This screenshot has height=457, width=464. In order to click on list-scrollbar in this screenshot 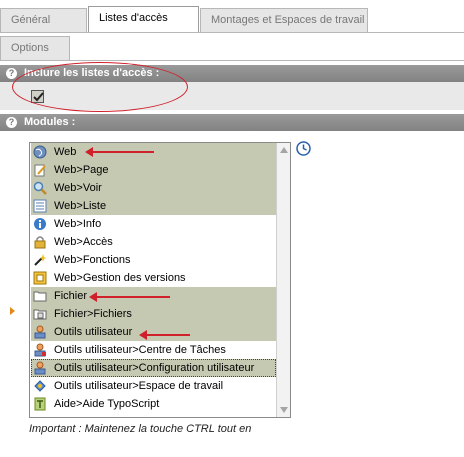, I will do `click(283, 280)`.